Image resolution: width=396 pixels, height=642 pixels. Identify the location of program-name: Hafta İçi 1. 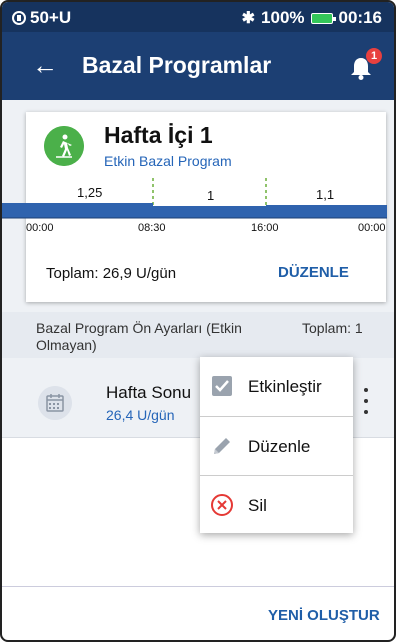
(158, 135).